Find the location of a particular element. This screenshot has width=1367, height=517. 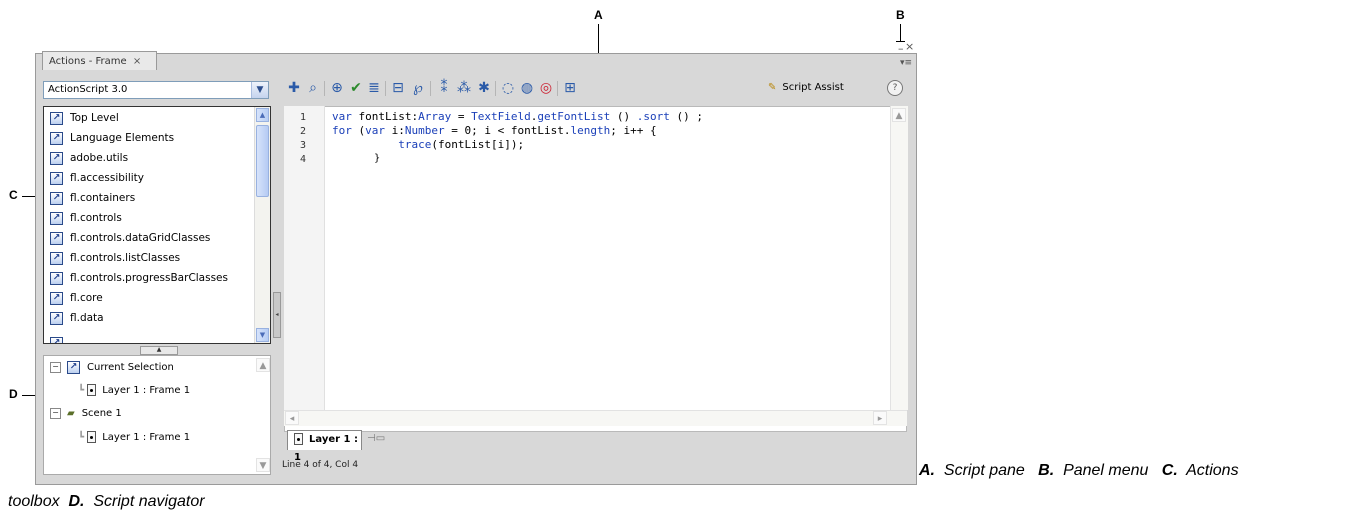

scrollbar-thumb is located at coordinates (262, 161).